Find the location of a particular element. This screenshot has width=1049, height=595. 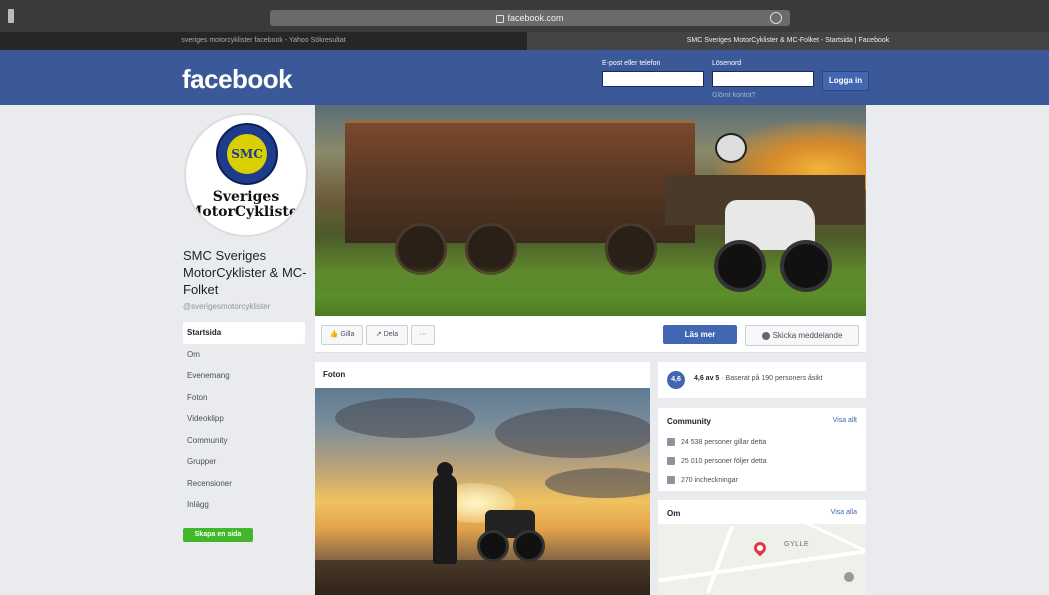

nav-item-startsida: Startsida is located at coordinates (244, 333).